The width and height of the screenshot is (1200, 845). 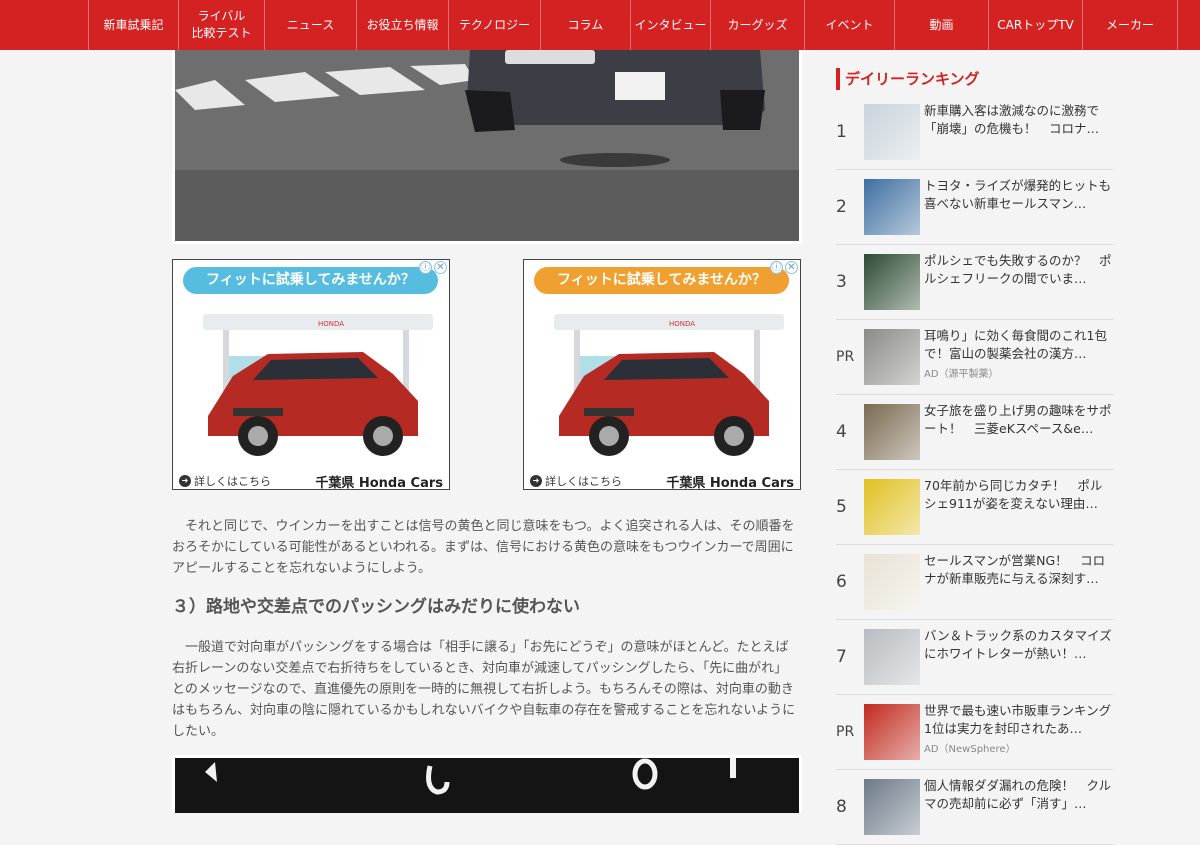 What do you see at coordinates (133, 25) in the screenshot?
I see `nav-item-0: 新車試乗記` at bounding box center [133, 25].